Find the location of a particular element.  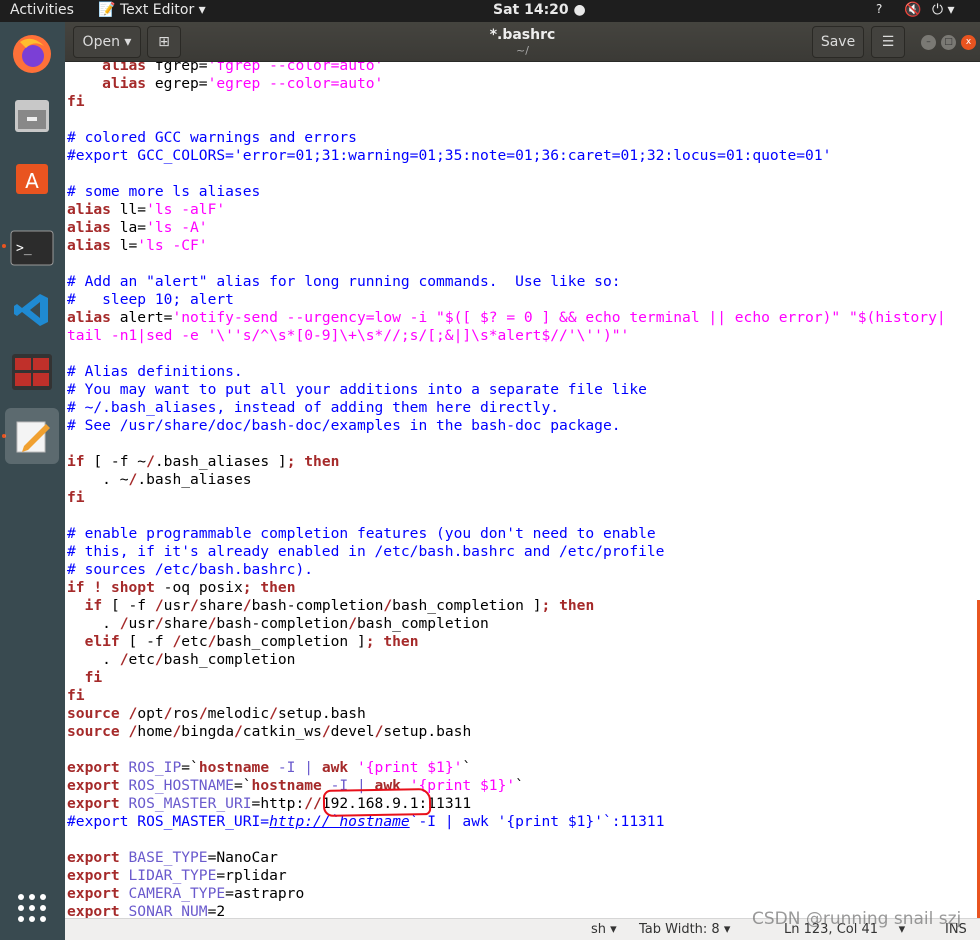

software-center-icon: A is located at coordinates (32, 176).